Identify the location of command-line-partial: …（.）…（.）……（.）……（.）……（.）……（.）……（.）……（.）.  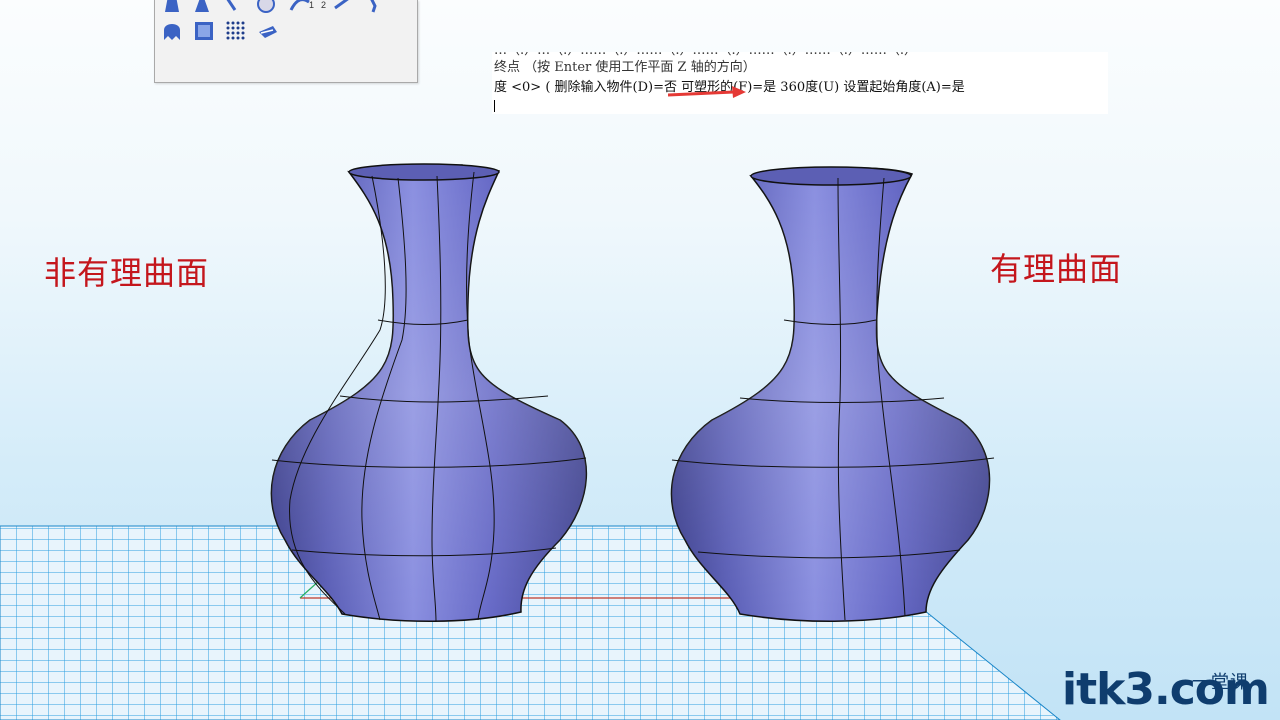
(705, 55).